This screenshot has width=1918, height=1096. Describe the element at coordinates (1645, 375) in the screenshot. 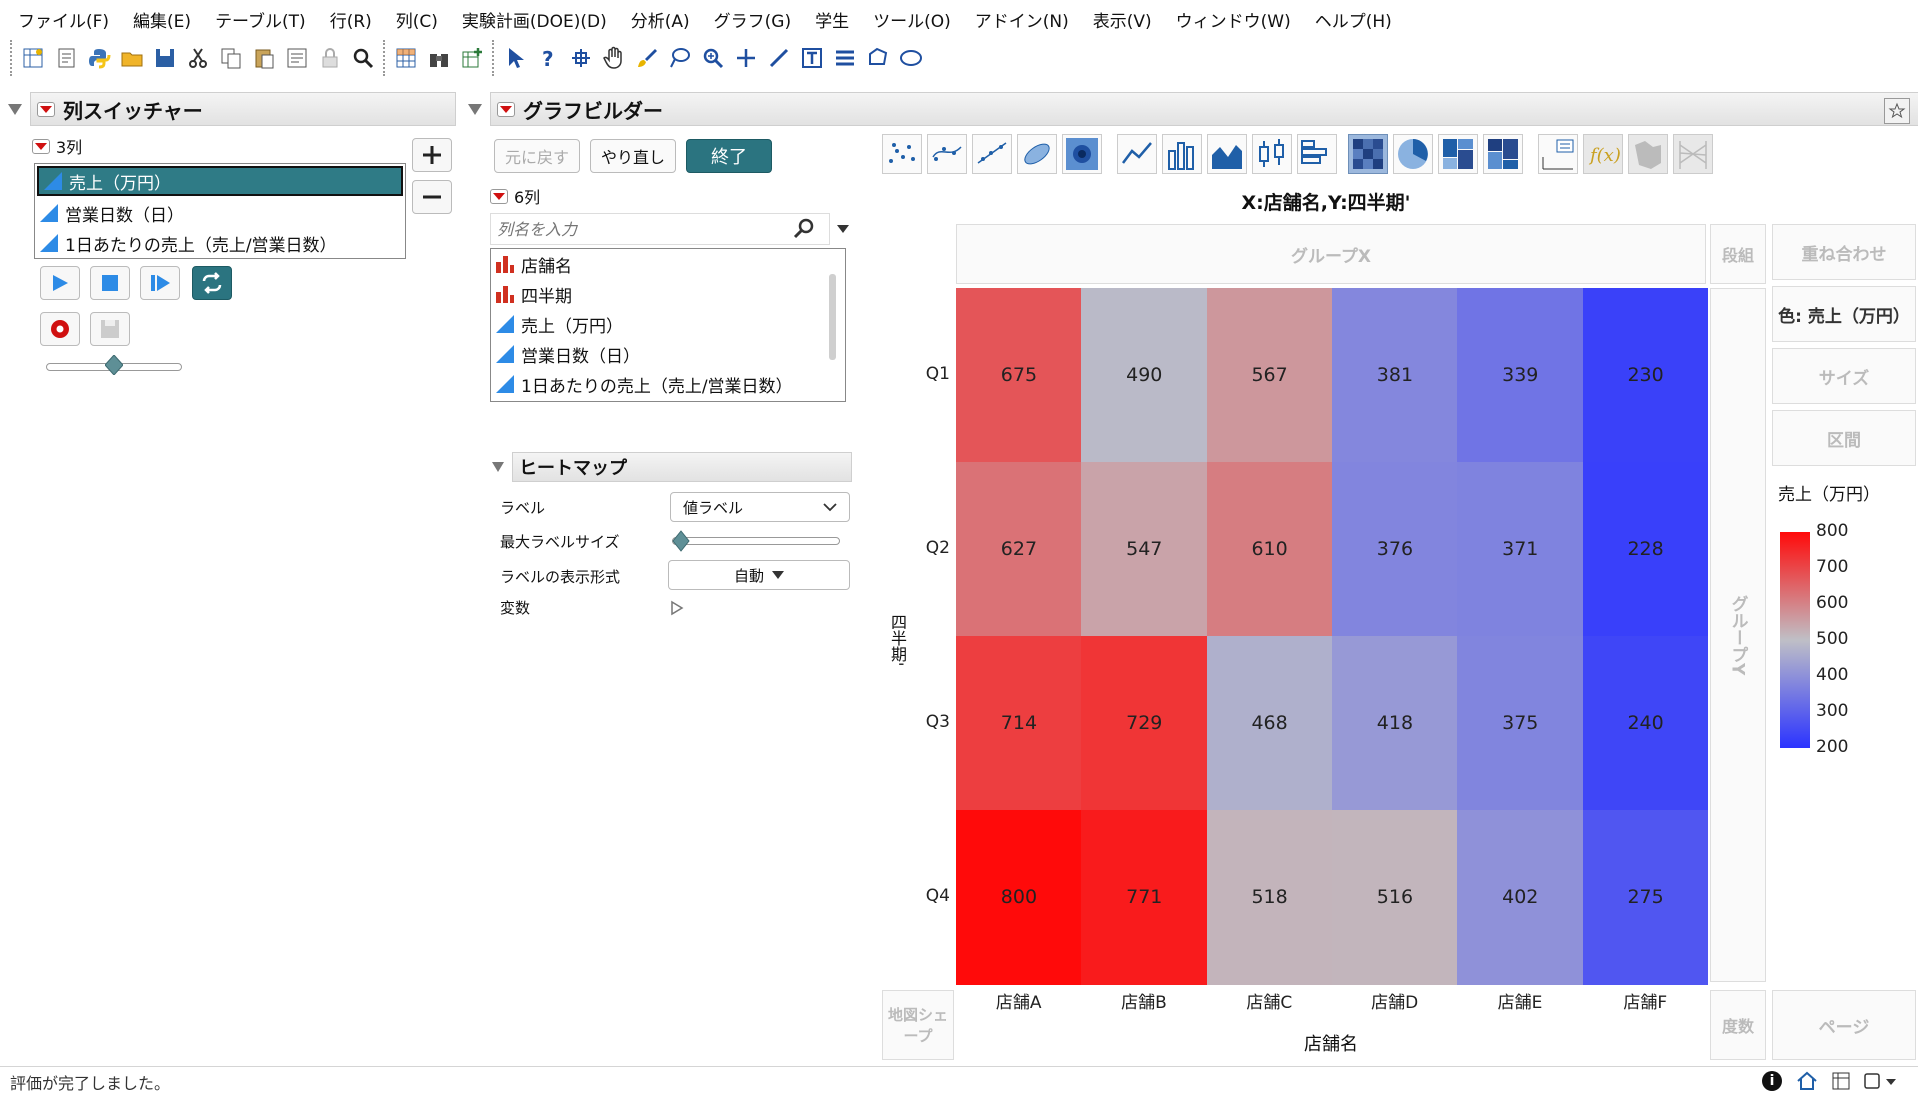

I see `heatmap-cell: 230` at that location.